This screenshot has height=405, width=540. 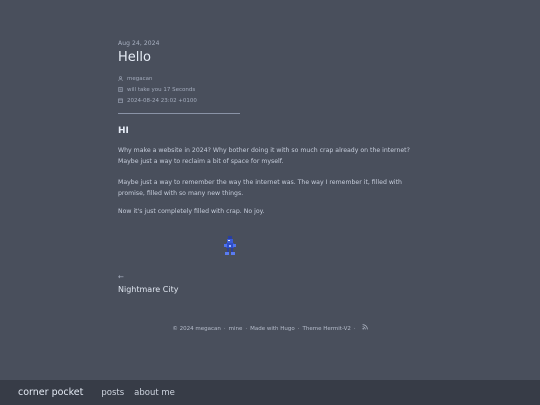 What do you see at coordinates (134, 57) in the screenshot?
I see `post-title: Hello` at bounding box center [134, 57].